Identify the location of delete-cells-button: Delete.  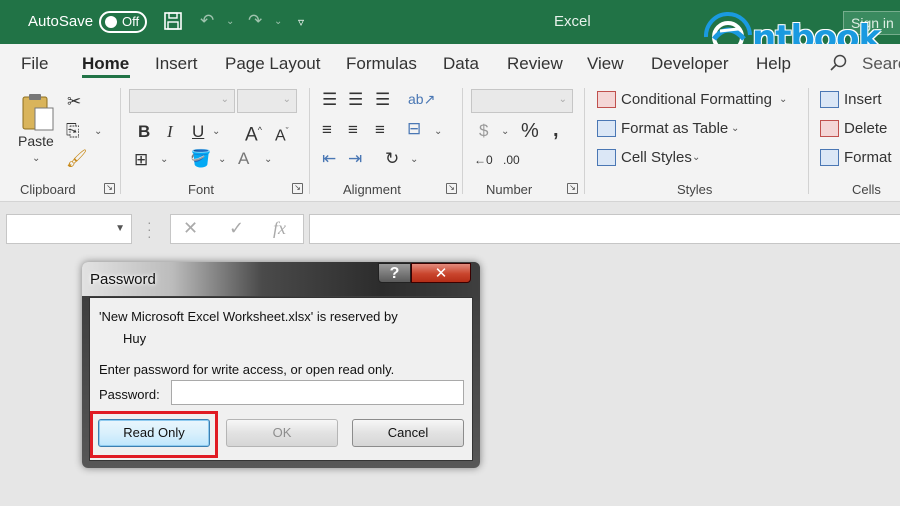
(865, 128).